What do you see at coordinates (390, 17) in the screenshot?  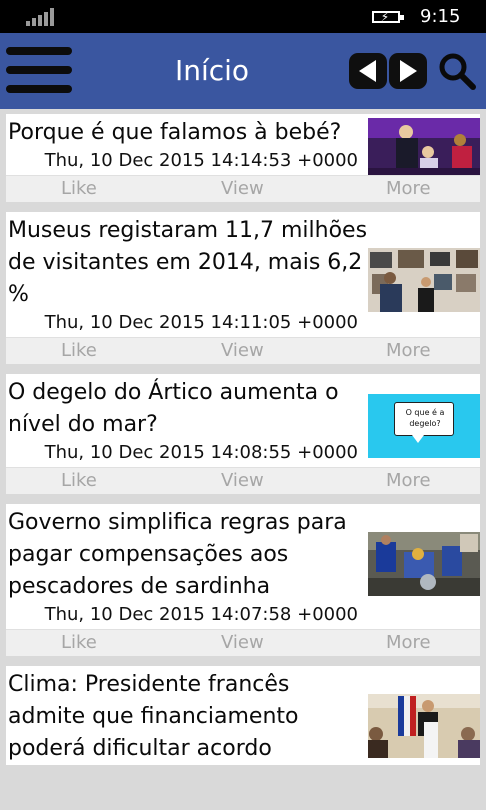 I see `battery-charging-icon: ⚡` at bounding box center [390, 17].